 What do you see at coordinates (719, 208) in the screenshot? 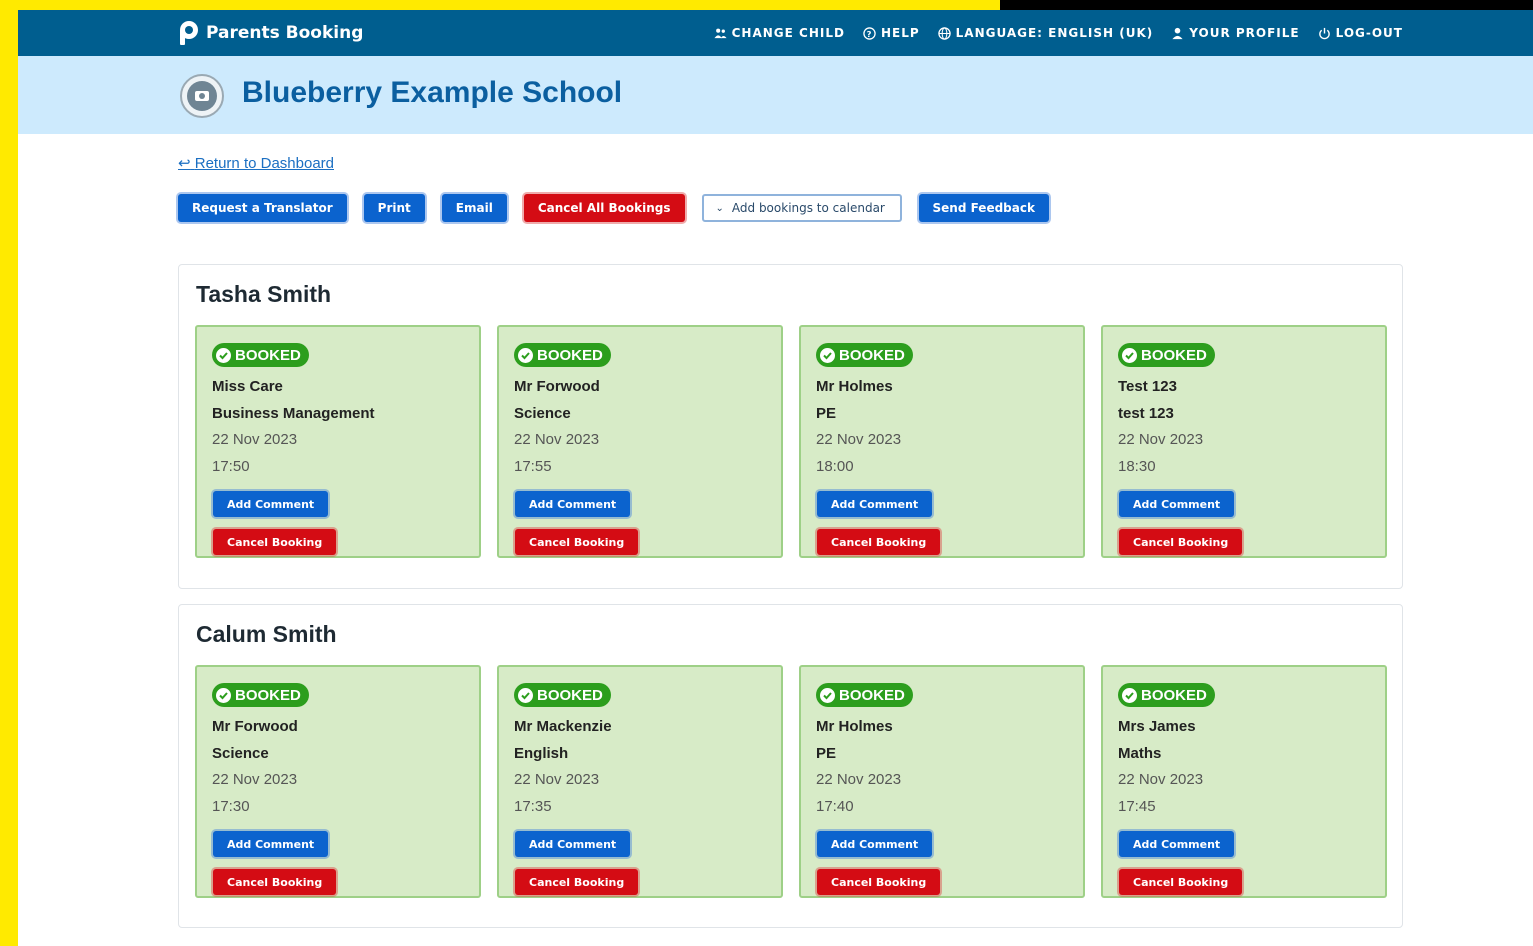
I see `chevron-down-icon: ⌄` at bounding box center [719, 208].